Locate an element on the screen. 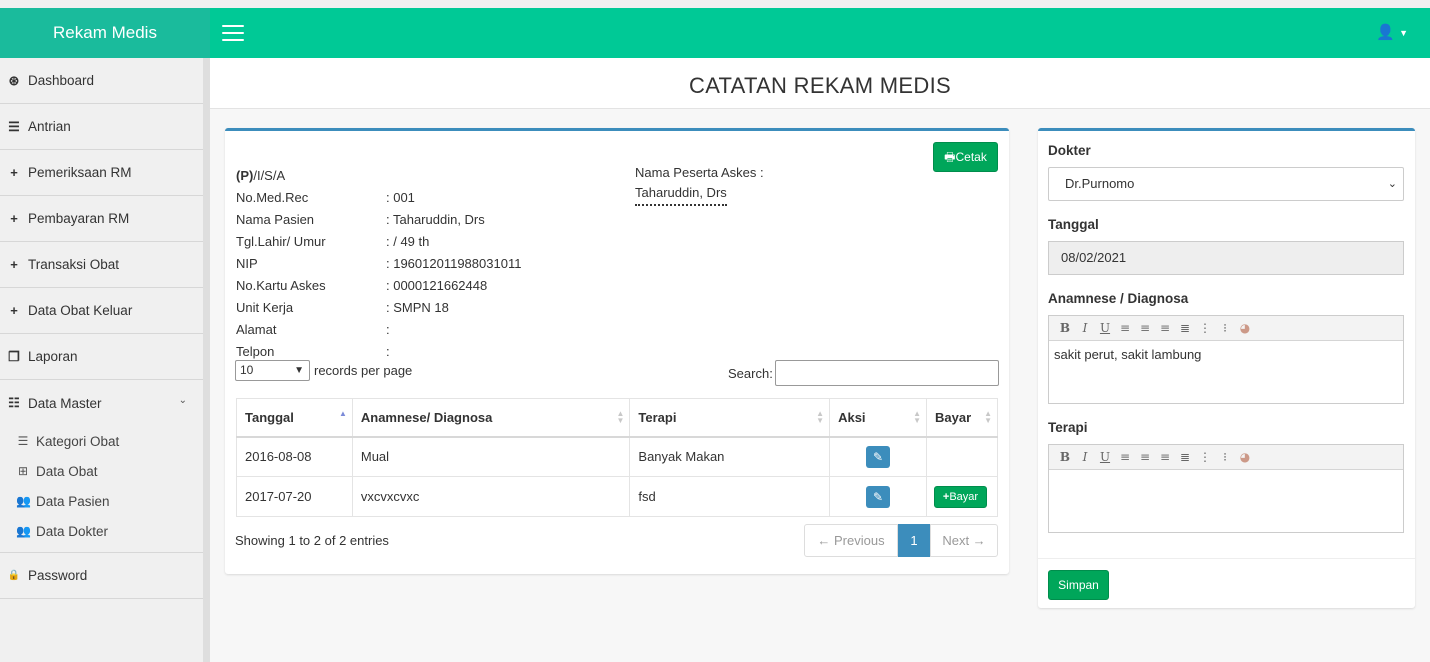 This screenshot has width=1430, height=662. sidebar-item-label: Pembayaran RM is located at coordinates (79, 218).